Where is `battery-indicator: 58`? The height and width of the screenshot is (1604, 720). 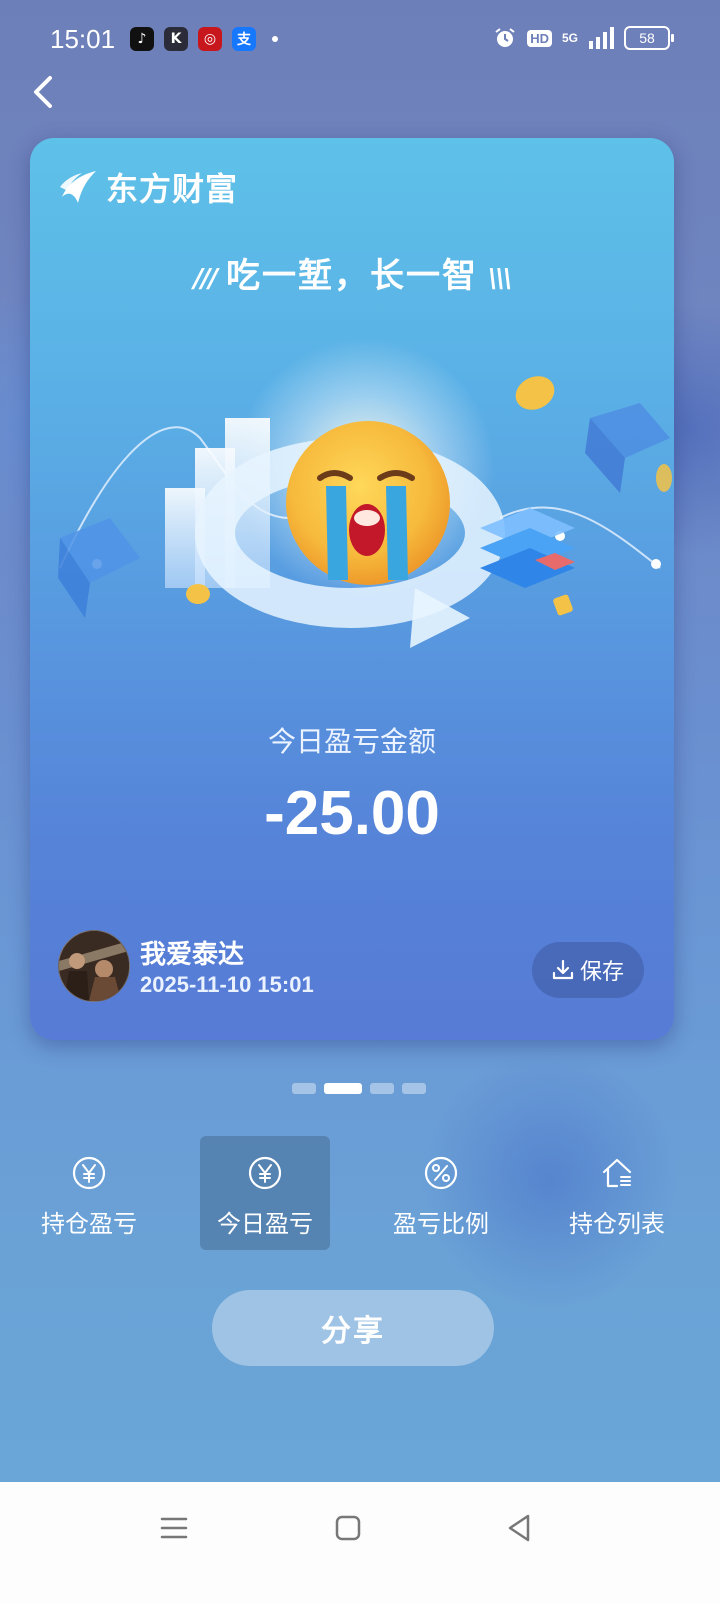
battery-indicator: 58 is located at coordinates (649, 38).